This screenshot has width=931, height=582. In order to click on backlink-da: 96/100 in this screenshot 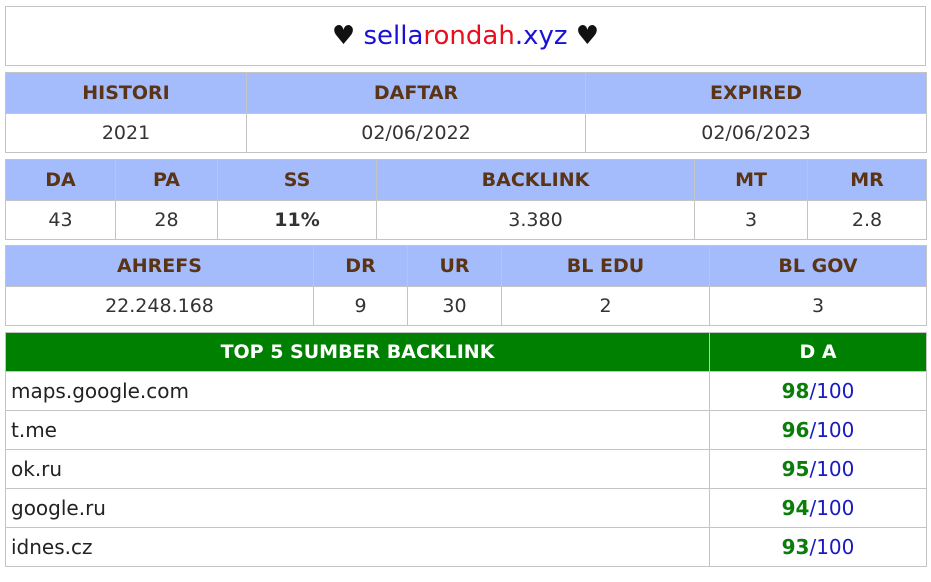, I will do `click(818, 430)`.